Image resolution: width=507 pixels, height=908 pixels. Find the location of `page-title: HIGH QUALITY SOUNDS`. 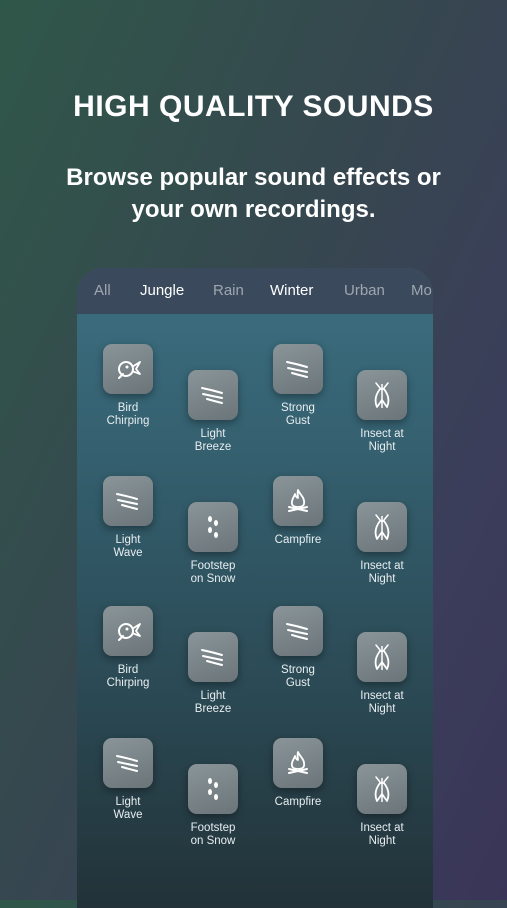

page-title: HIGH QUALITY SOUNDS is located at coordinates (253, 106).